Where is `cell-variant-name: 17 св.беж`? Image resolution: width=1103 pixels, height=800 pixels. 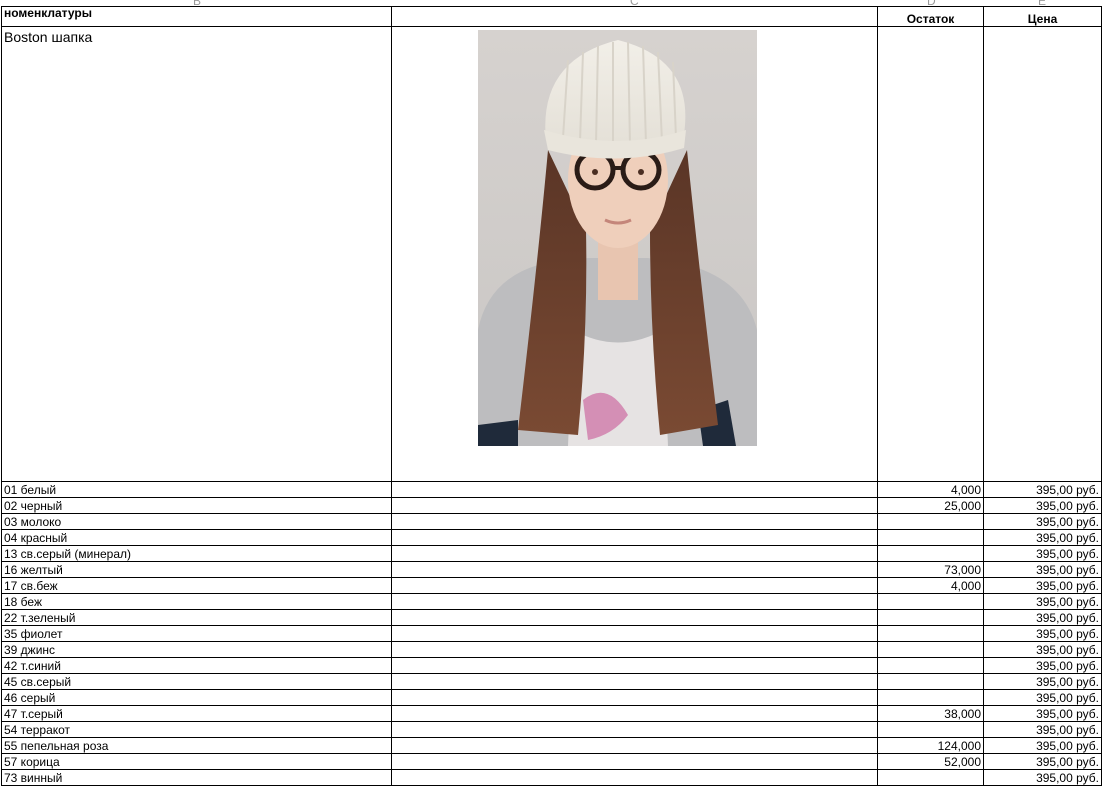
cell-variant-name: 17 св.беж is located at coordinates (196, 585).